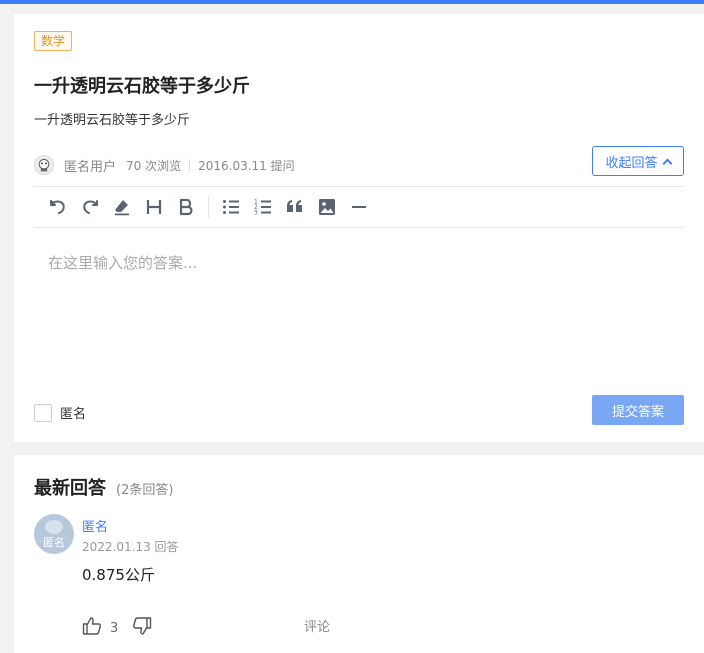 The height and width of the screenshot is (653, 704). I want to click on chevron-up-icon, so click(667, 163).